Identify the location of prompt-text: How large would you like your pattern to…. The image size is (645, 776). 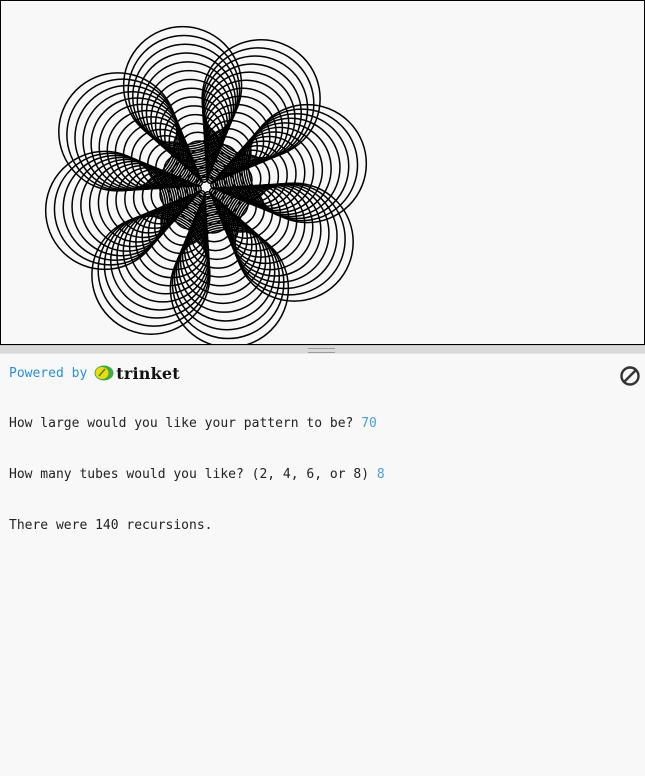
(185, 423).